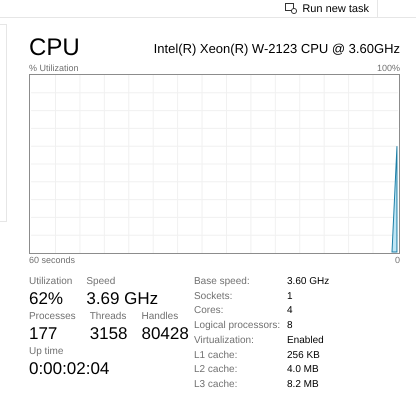 The width and height of the screenshot is (416, 405). I want to click on detail-label: L1 cache:, so click(216, 355).